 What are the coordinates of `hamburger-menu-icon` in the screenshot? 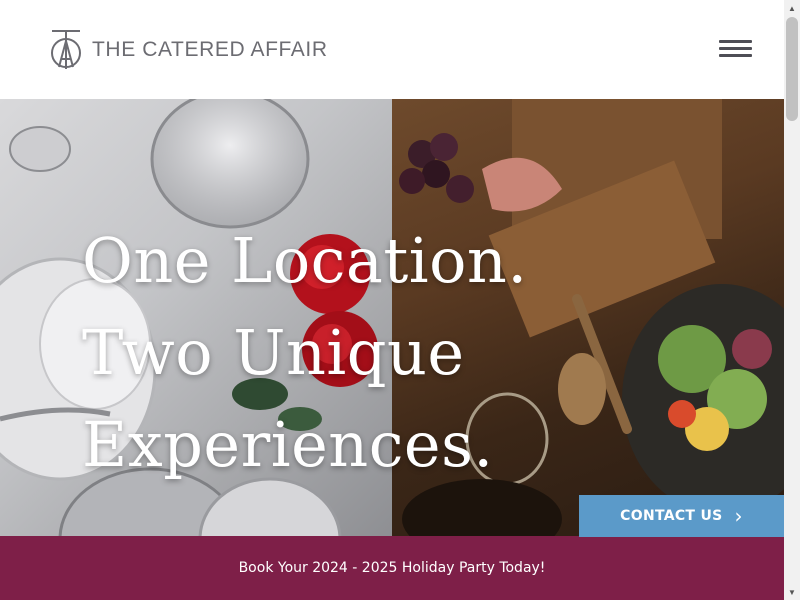 It's located at (736, 50).